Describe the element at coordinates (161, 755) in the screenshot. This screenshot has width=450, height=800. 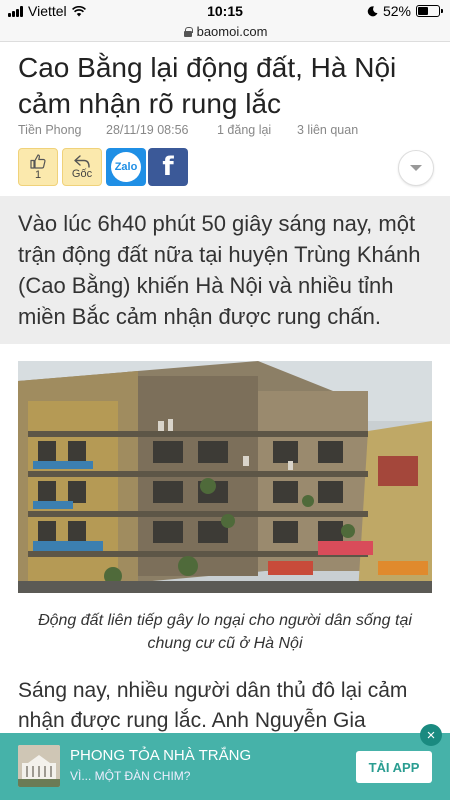
I see `ad-title: PHONG TỎA NHÀ TRẮNG` at that location.